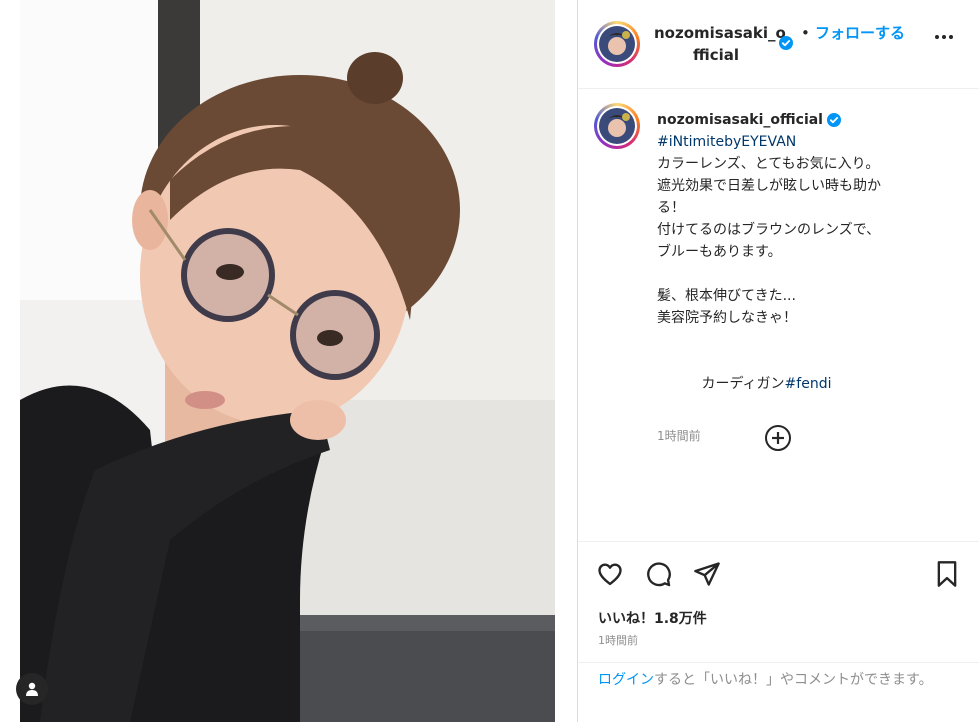  I want to click on caption-timestamp: 1時間前, so click(679, 436).